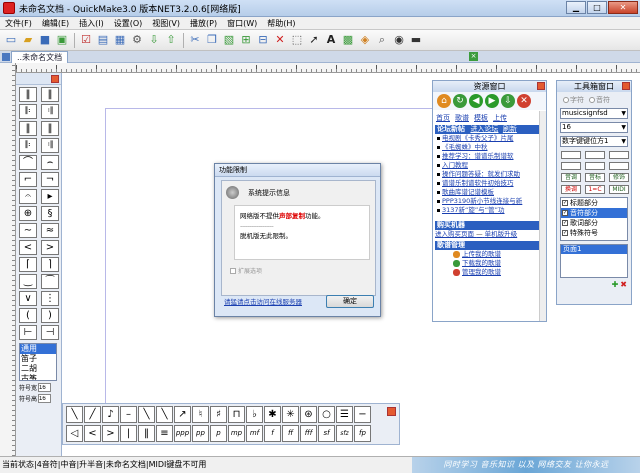 Image resolution: width=640 pixels, height=473 pixels. Describe the element at coordinates (200, 414) in the screenshot. I see `natural-button: ♮` at that location.